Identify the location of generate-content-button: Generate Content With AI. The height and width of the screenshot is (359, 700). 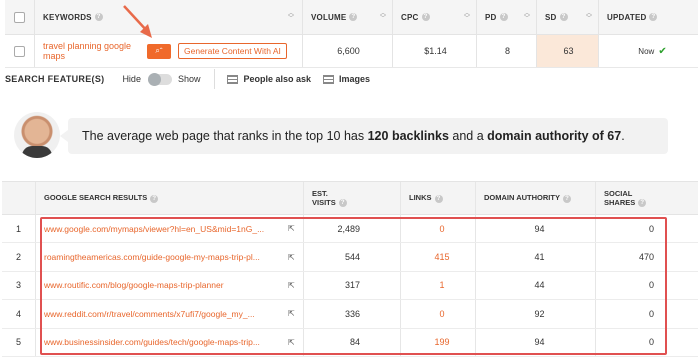
(232, 51).